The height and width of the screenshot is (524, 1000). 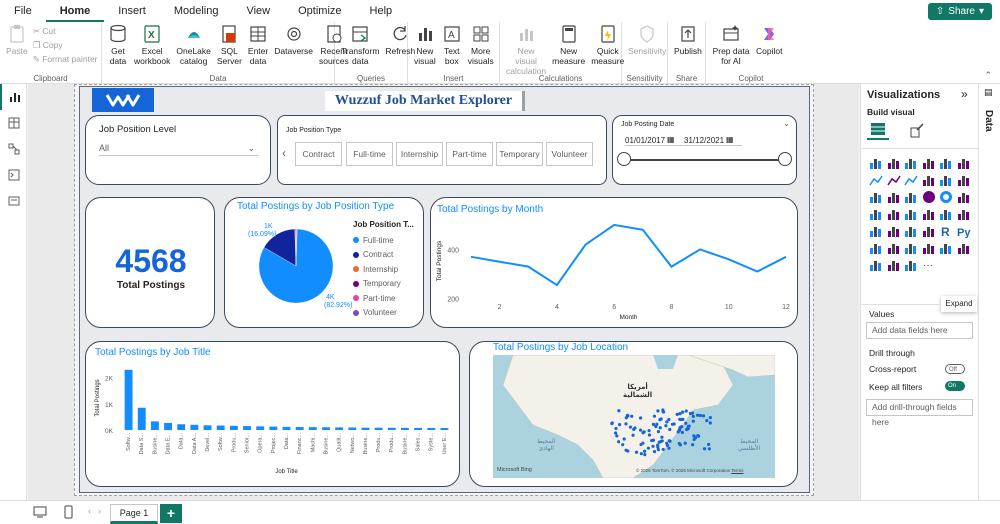 I want to click on filled-map-visual-icon, so click(x=894, y=214).